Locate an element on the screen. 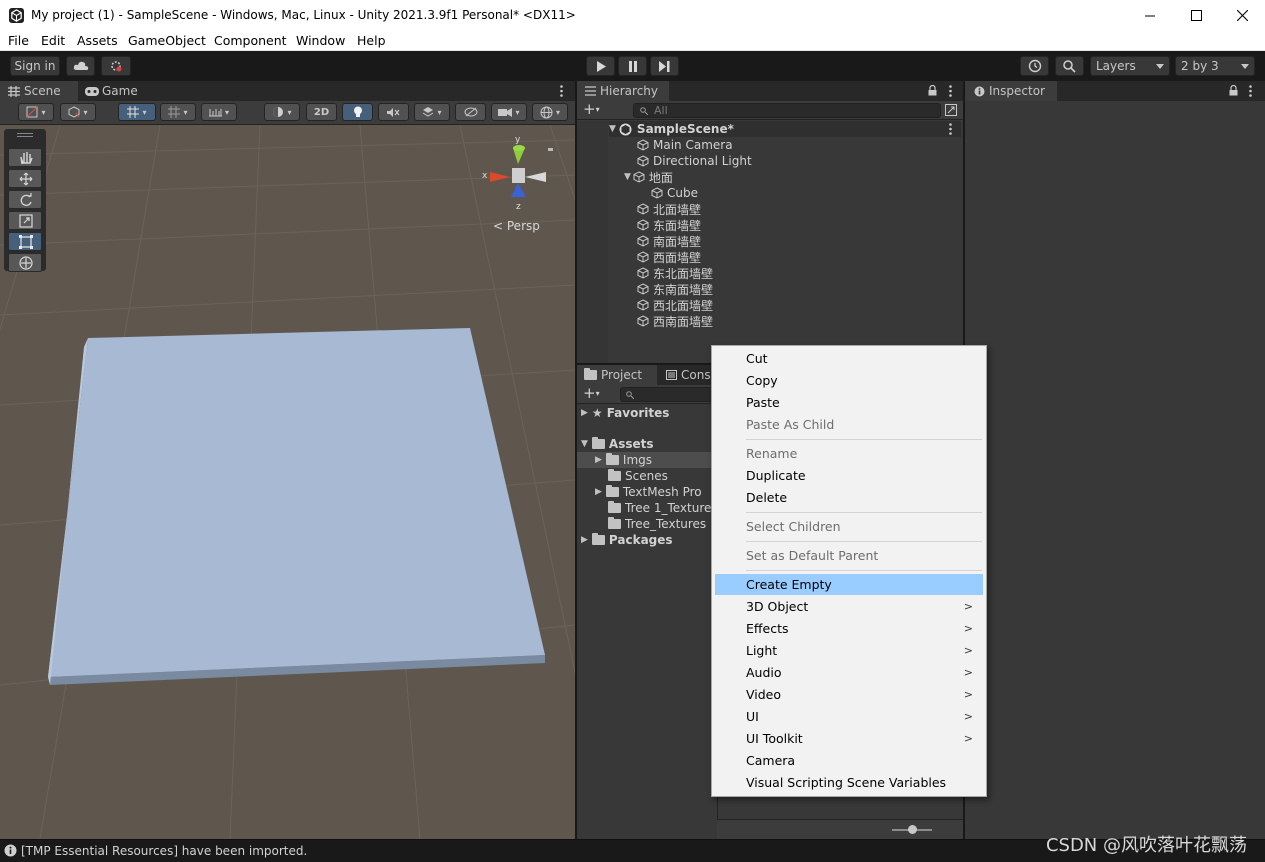 The image size is (1265, 862). cloud-button is located at coordinates (80, 66).